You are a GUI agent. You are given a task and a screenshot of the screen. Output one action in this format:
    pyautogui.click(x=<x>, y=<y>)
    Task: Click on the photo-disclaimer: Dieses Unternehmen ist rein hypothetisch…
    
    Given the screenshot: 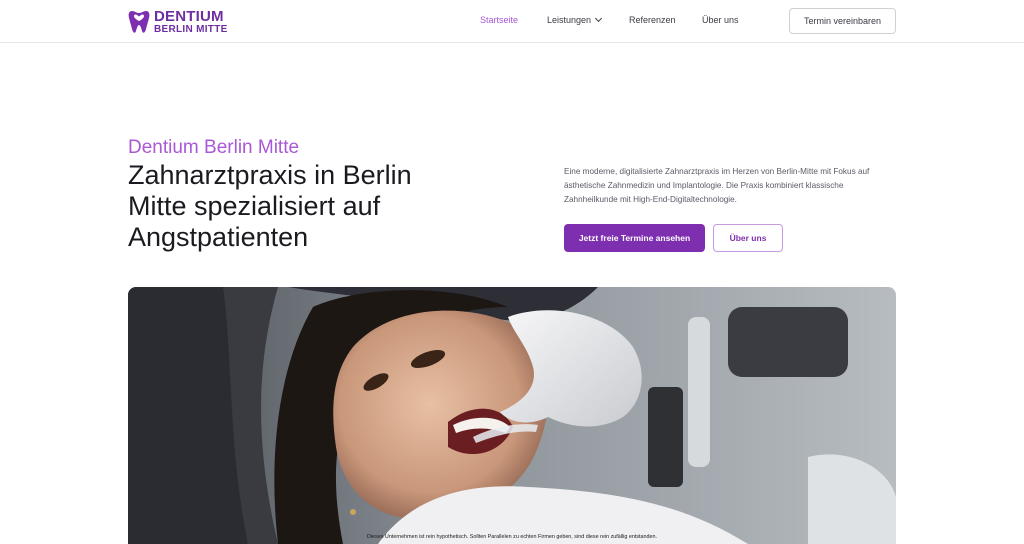 What is the action you would take?
    pyautogui.click(x=512, y=537)
    